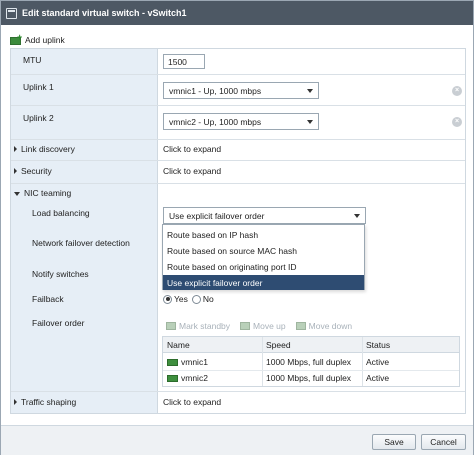 The height and width of the screenshot is (455, 474). What do you see at coordinates (443, 442) in the screenshot?
I see `cancel-button: Cancel` at bounding box center [443, 442].